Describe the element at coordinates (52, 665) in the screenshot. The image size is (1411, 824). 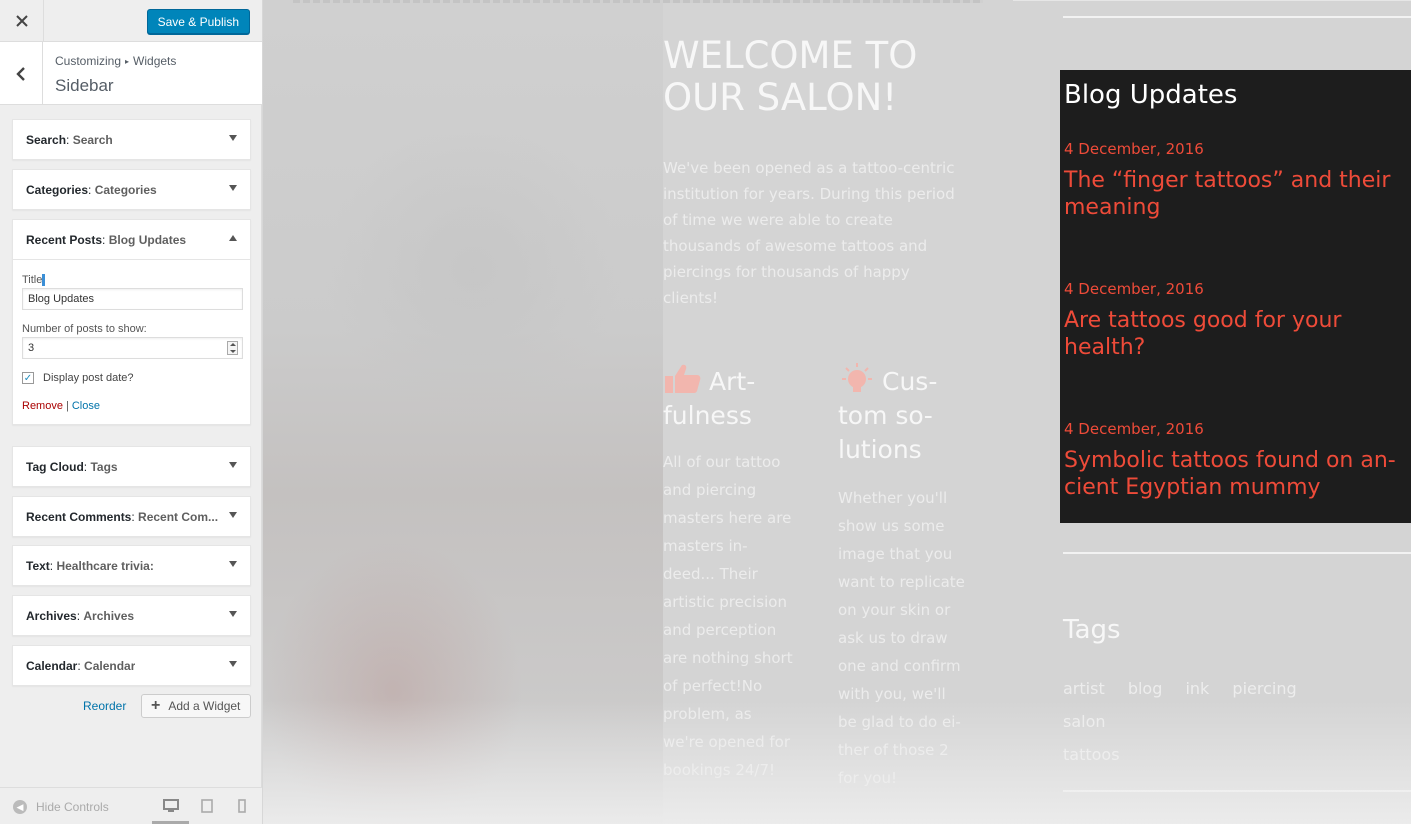
I see `widget-type: Calendar` at that location.